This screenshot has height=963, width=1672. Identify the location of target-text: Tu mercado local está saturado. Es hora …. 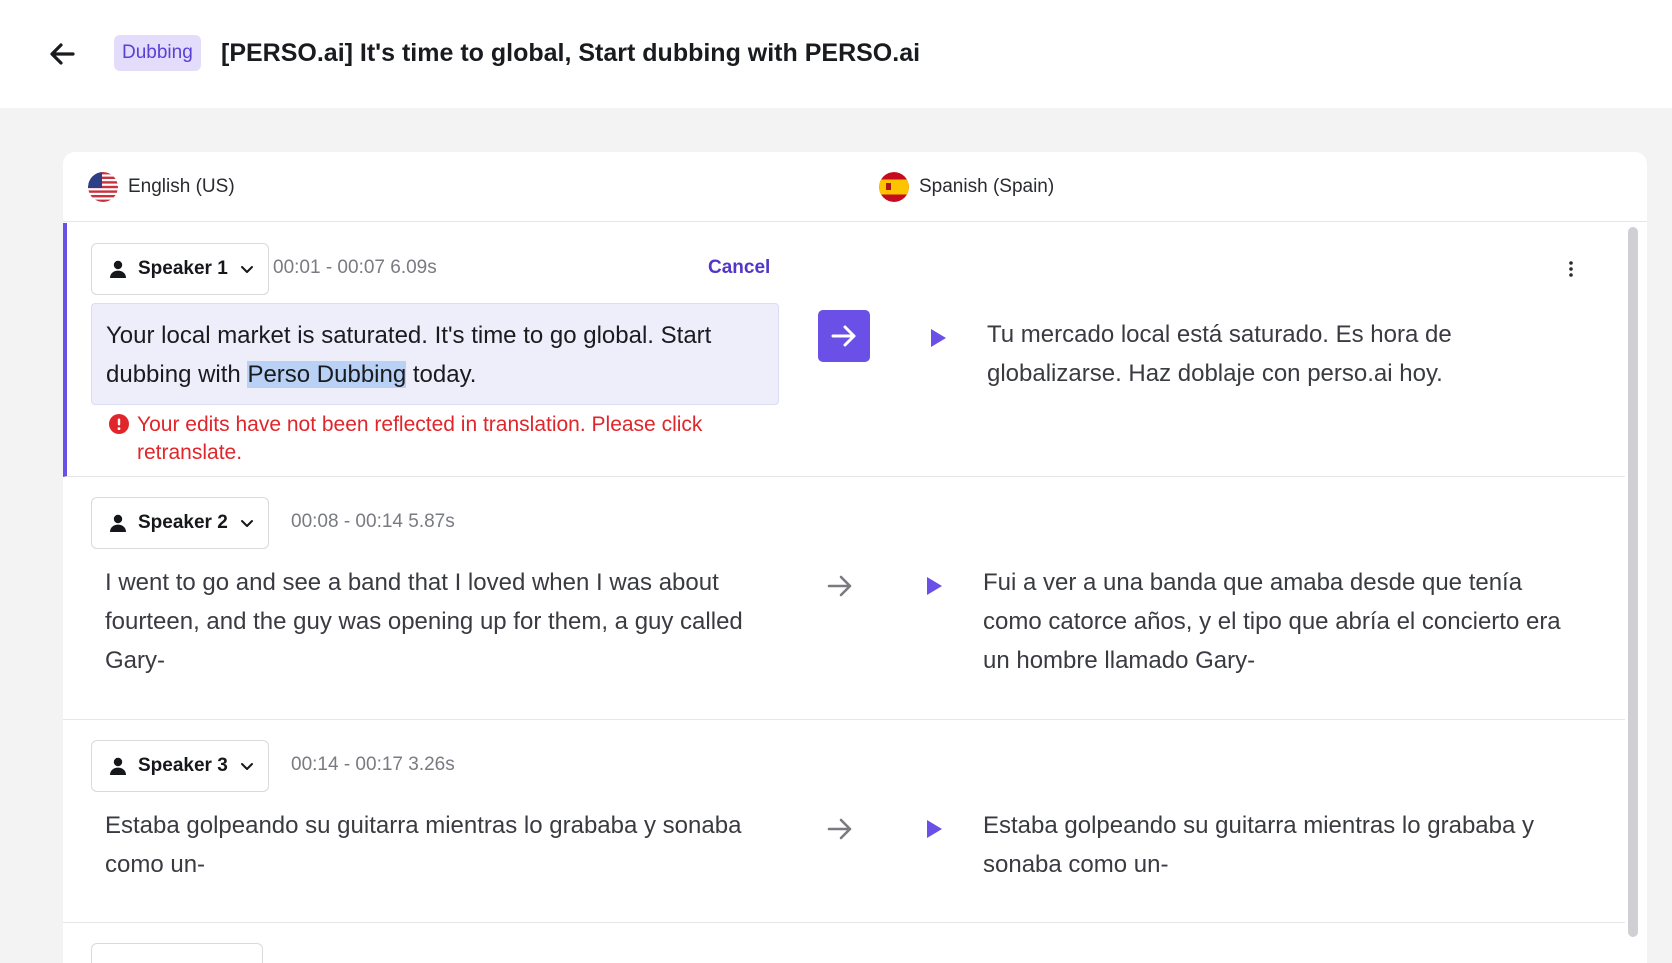
(1287, 354).